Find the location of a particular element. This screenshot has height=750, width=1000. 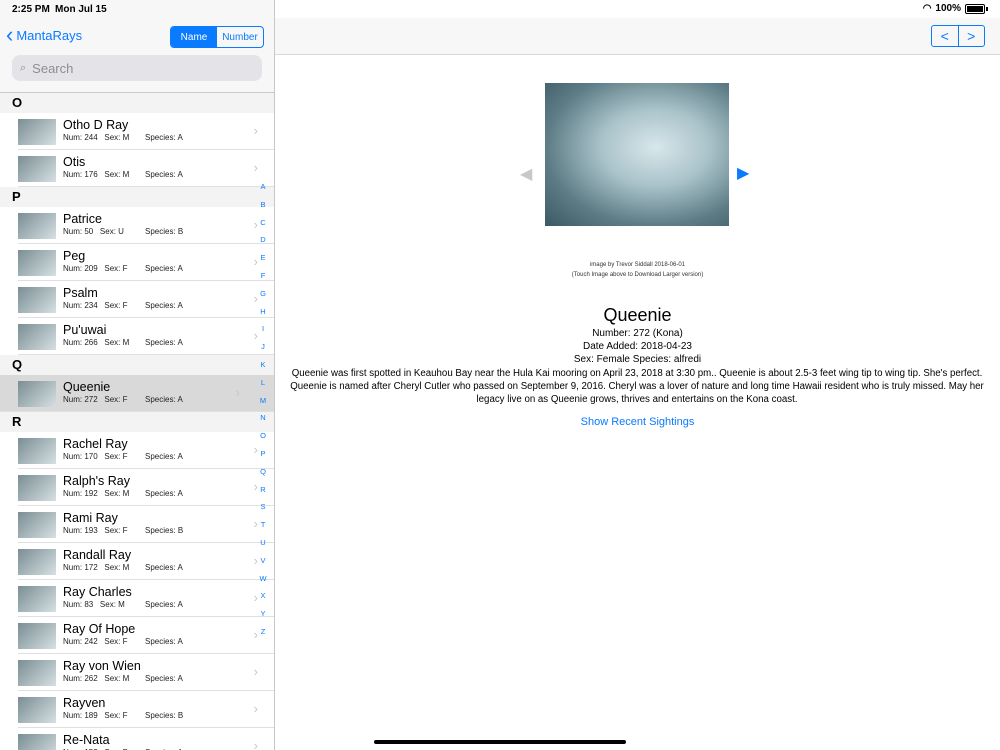

list-item: Rayven Num: 189 Sex: F Species: B › is located at coordinates (146, 709).